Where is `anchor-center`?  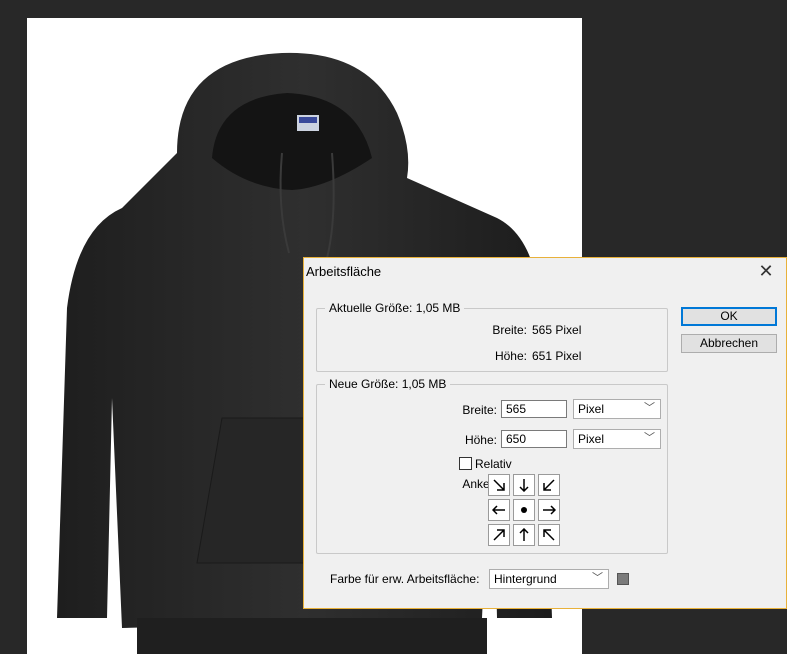
anchor-center is located at coordinates (524, 510).